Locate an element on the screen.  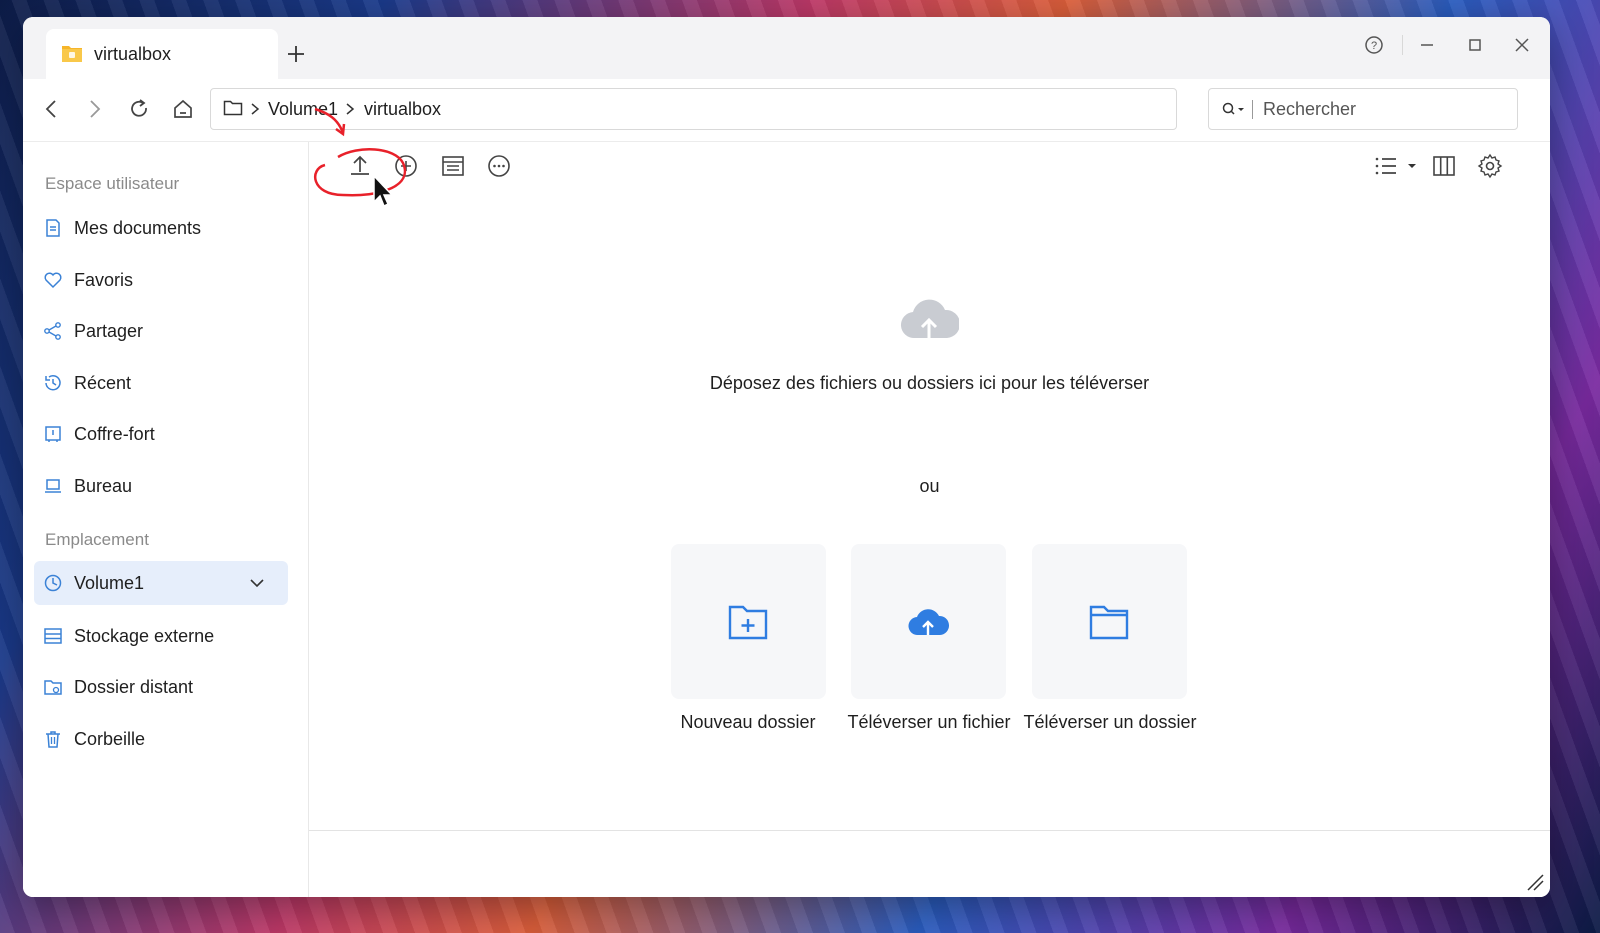
sidebar-item-my-documents: Mes documents is located at coordinates (161, 228).